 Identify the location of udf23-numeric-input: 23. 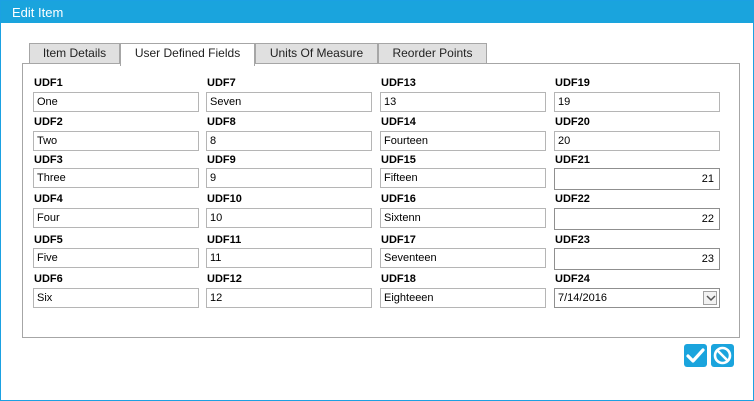
(637, 259).